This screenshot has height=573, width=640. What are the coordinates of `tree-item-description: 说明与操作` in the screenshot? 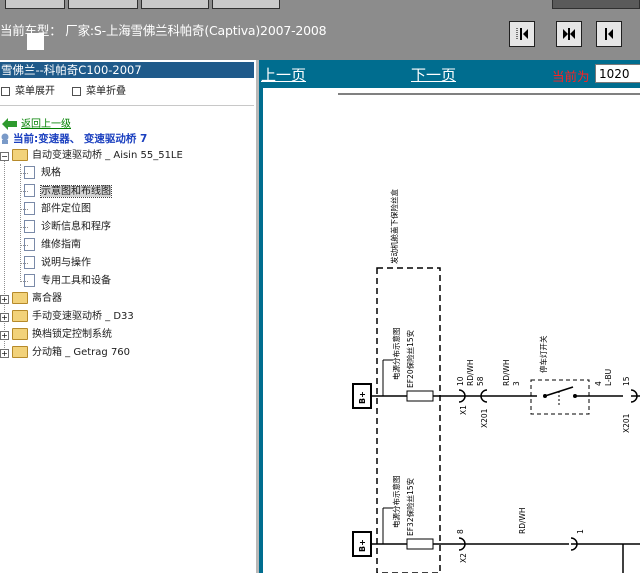 It's located at (55, 263).